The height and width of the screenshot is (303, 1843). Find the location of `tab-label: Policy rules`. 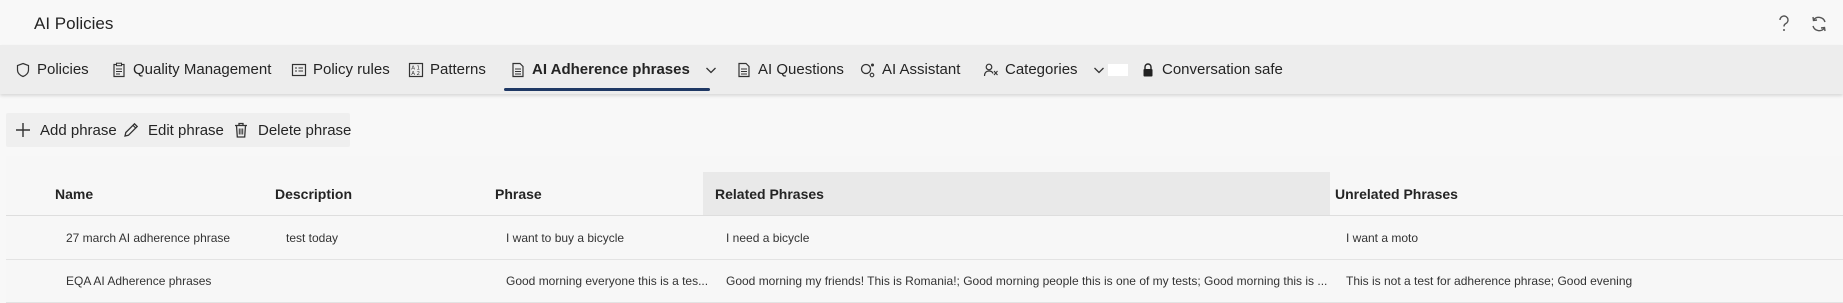

tab-label: Policy rules is located at coordinates (351, 69).